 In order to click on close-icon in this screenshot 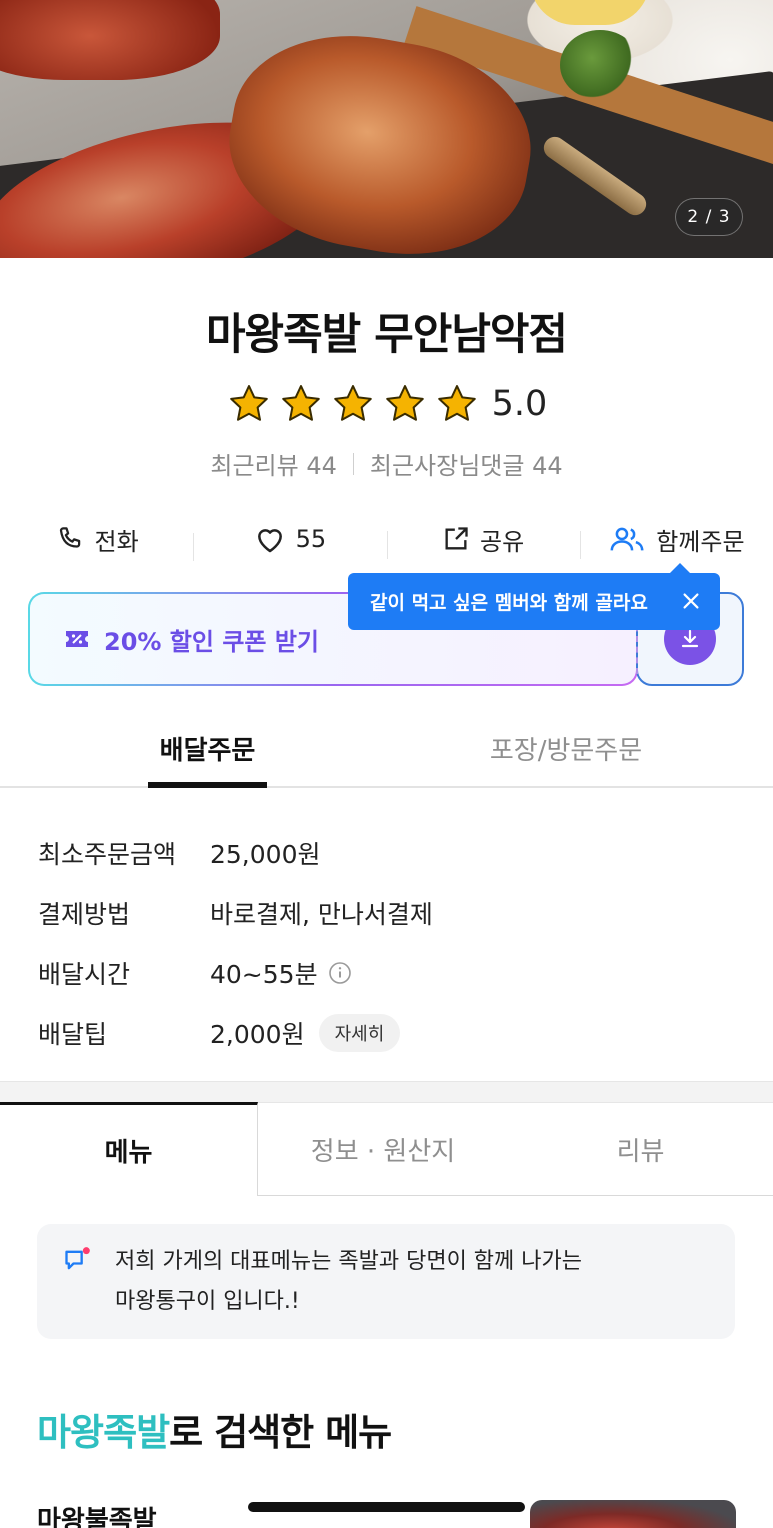, I will do `click(691, 601)`.